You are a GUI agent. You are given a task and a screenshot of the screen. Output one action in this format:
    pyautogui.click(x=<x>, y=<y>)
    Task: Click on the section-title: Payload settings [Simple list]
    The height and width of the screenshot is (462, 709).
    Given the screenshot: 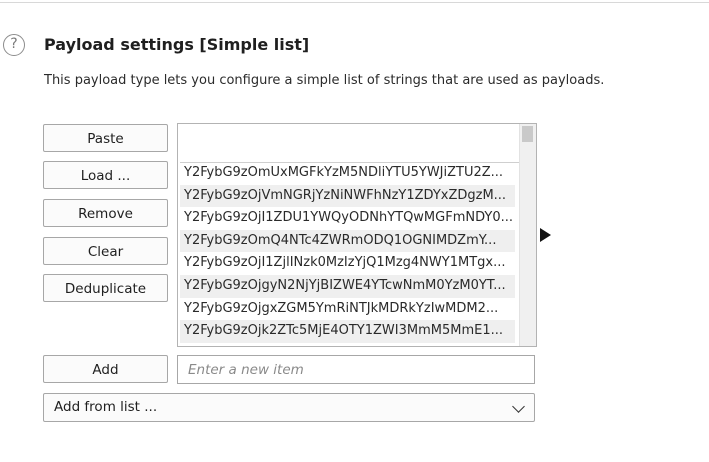 What is the action you would take?
    pyautogui.click(x=177, y=44)
    